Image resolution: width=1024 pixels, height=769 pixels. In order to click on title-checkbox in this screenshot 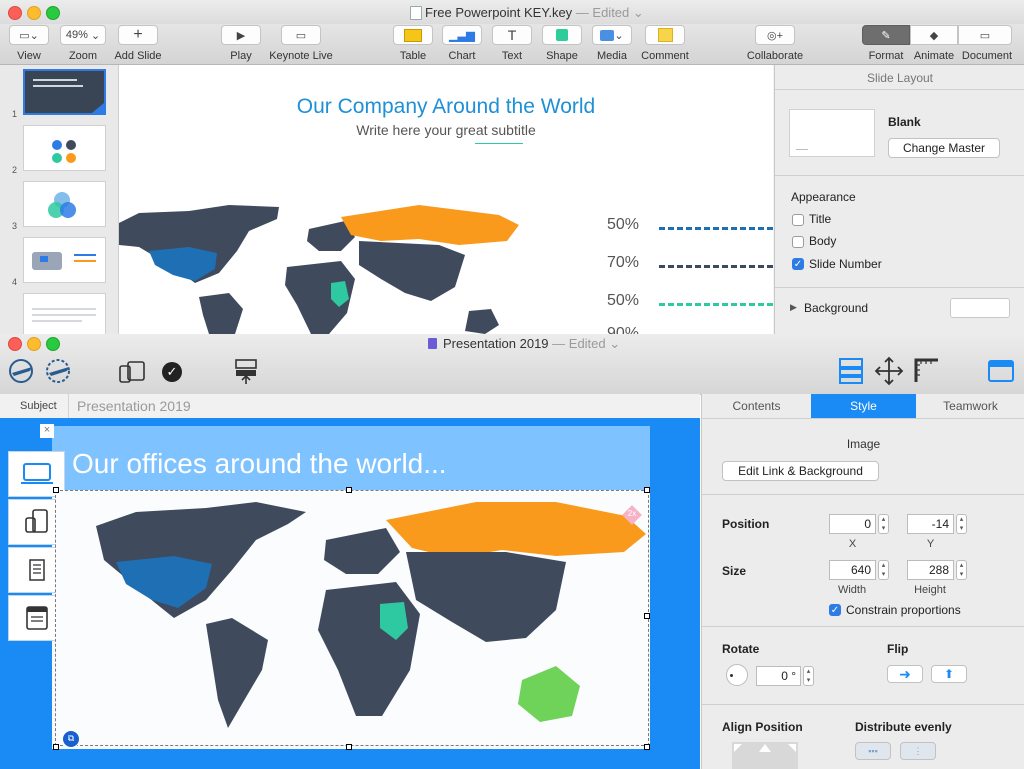, I will do `click(798, 220)`.